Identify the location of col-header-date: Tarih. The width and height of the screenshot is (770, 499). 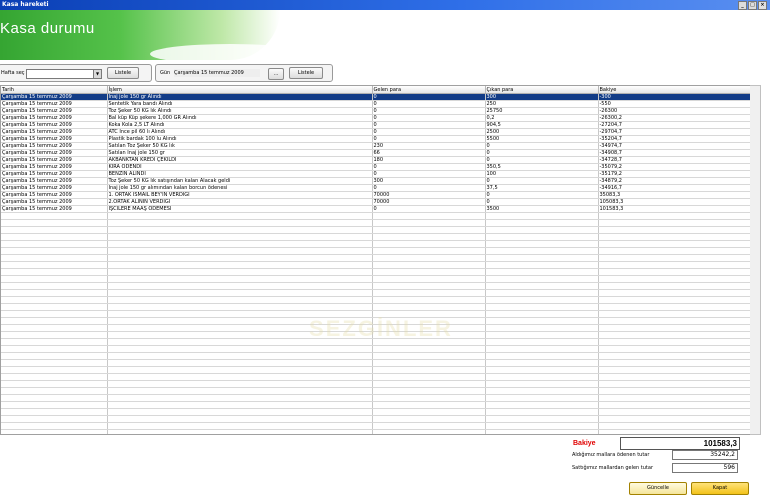
(54, 90).